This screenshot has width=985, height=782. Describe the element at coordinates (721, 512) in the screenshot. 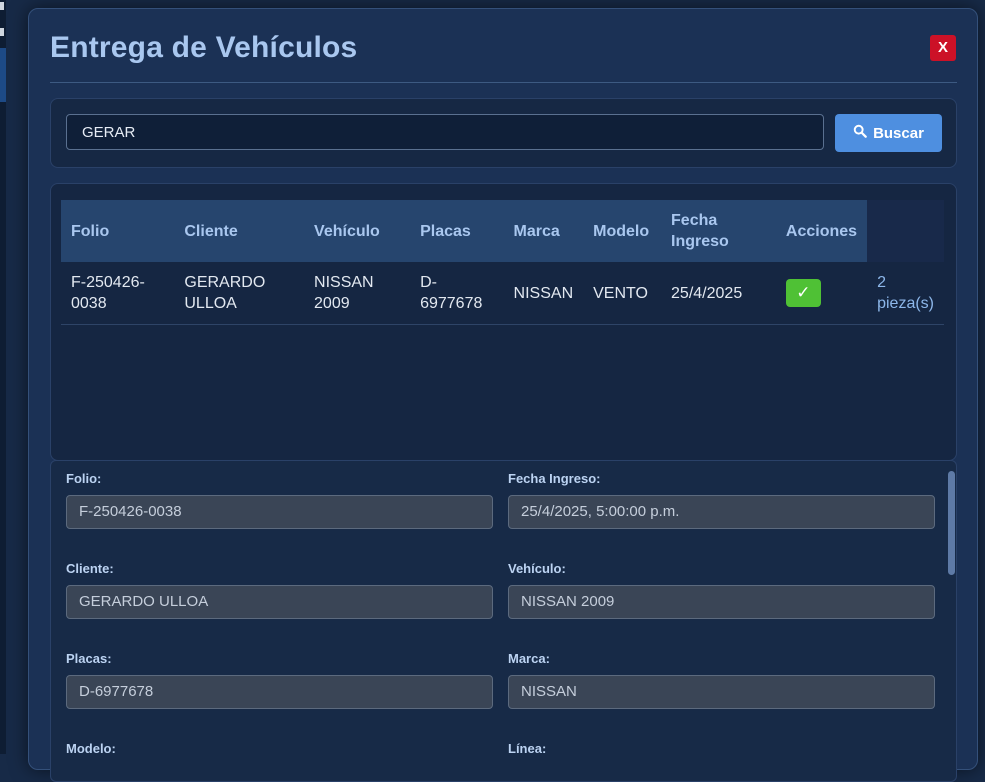

I see `fecha-ingreso-value-input: 25/4/2025, 5:00:00 p.m.` at that location.